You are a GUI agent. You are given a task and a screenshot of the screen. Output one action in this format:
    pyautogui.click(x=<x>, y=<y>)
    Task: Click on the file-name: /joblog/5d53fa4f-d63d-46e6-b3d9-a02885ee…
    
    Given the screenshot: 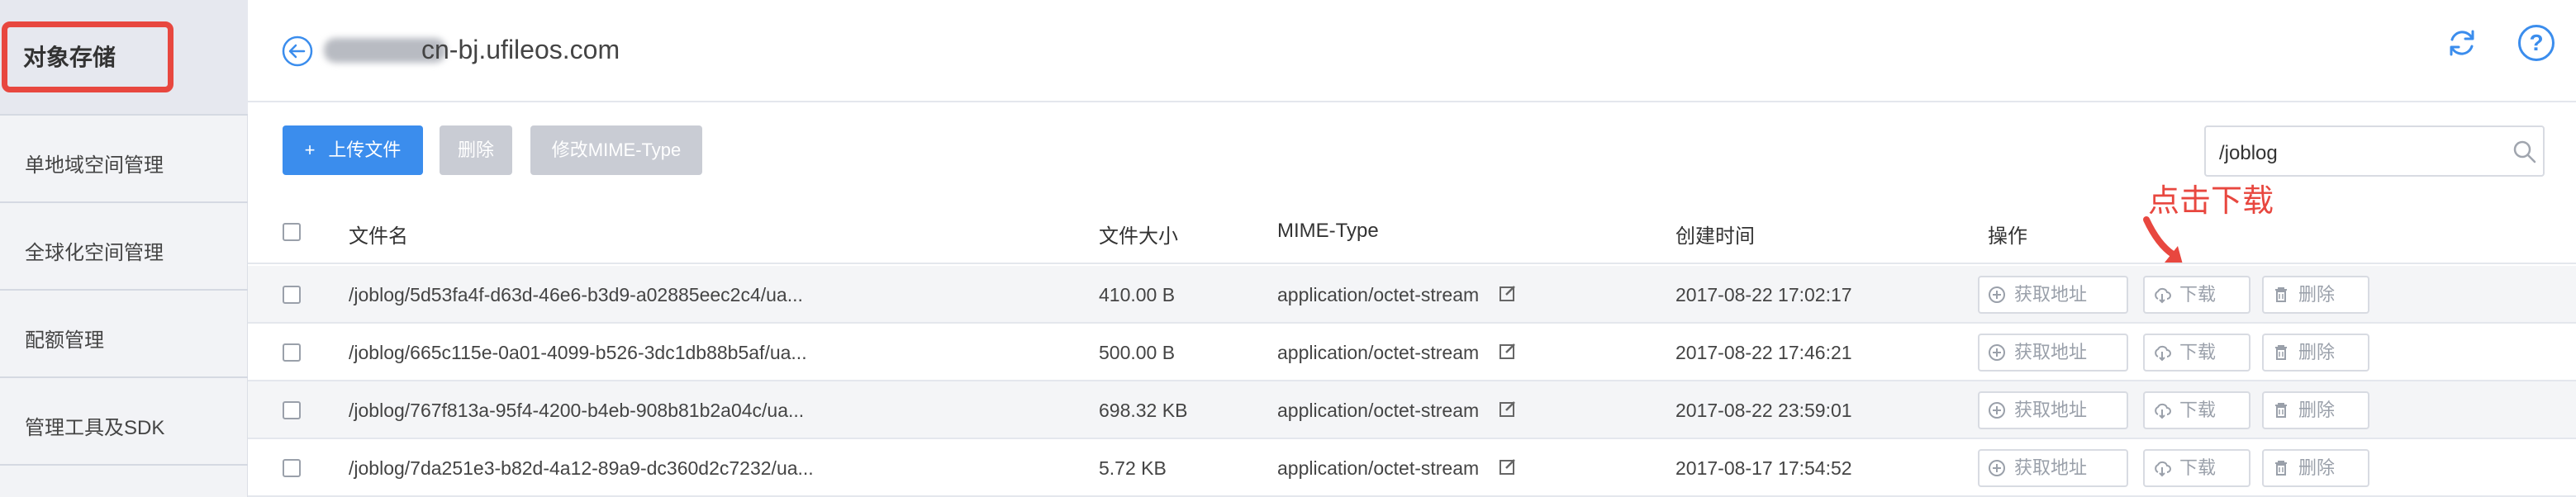 What is the action you would take?
    pyautogui.click(x=576, y=295)
    